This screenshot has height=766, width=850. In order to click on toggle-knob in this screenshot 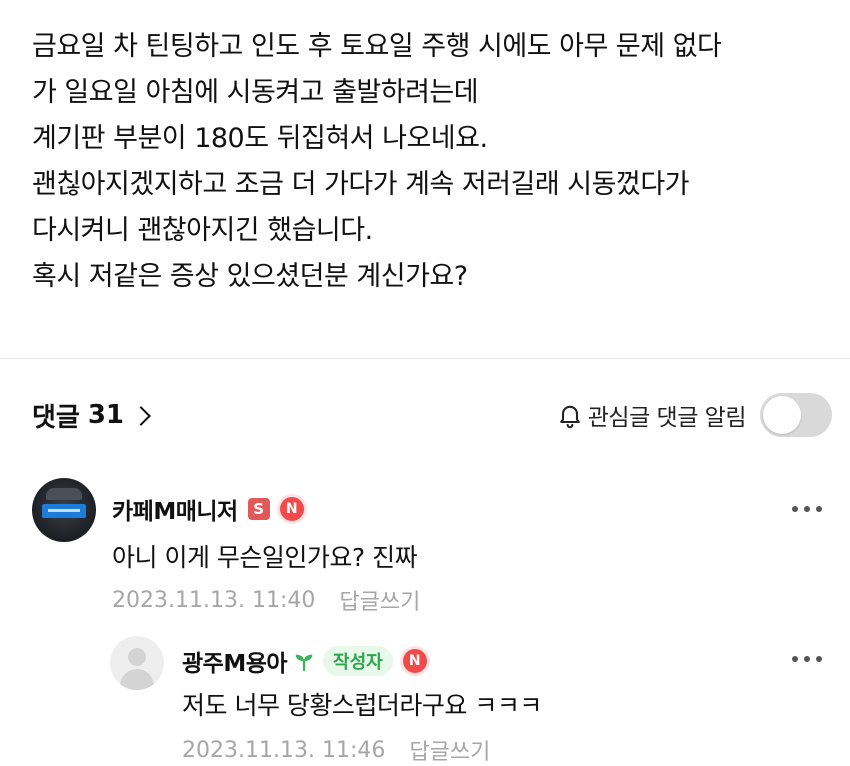, I will do `click(782, 415)`.